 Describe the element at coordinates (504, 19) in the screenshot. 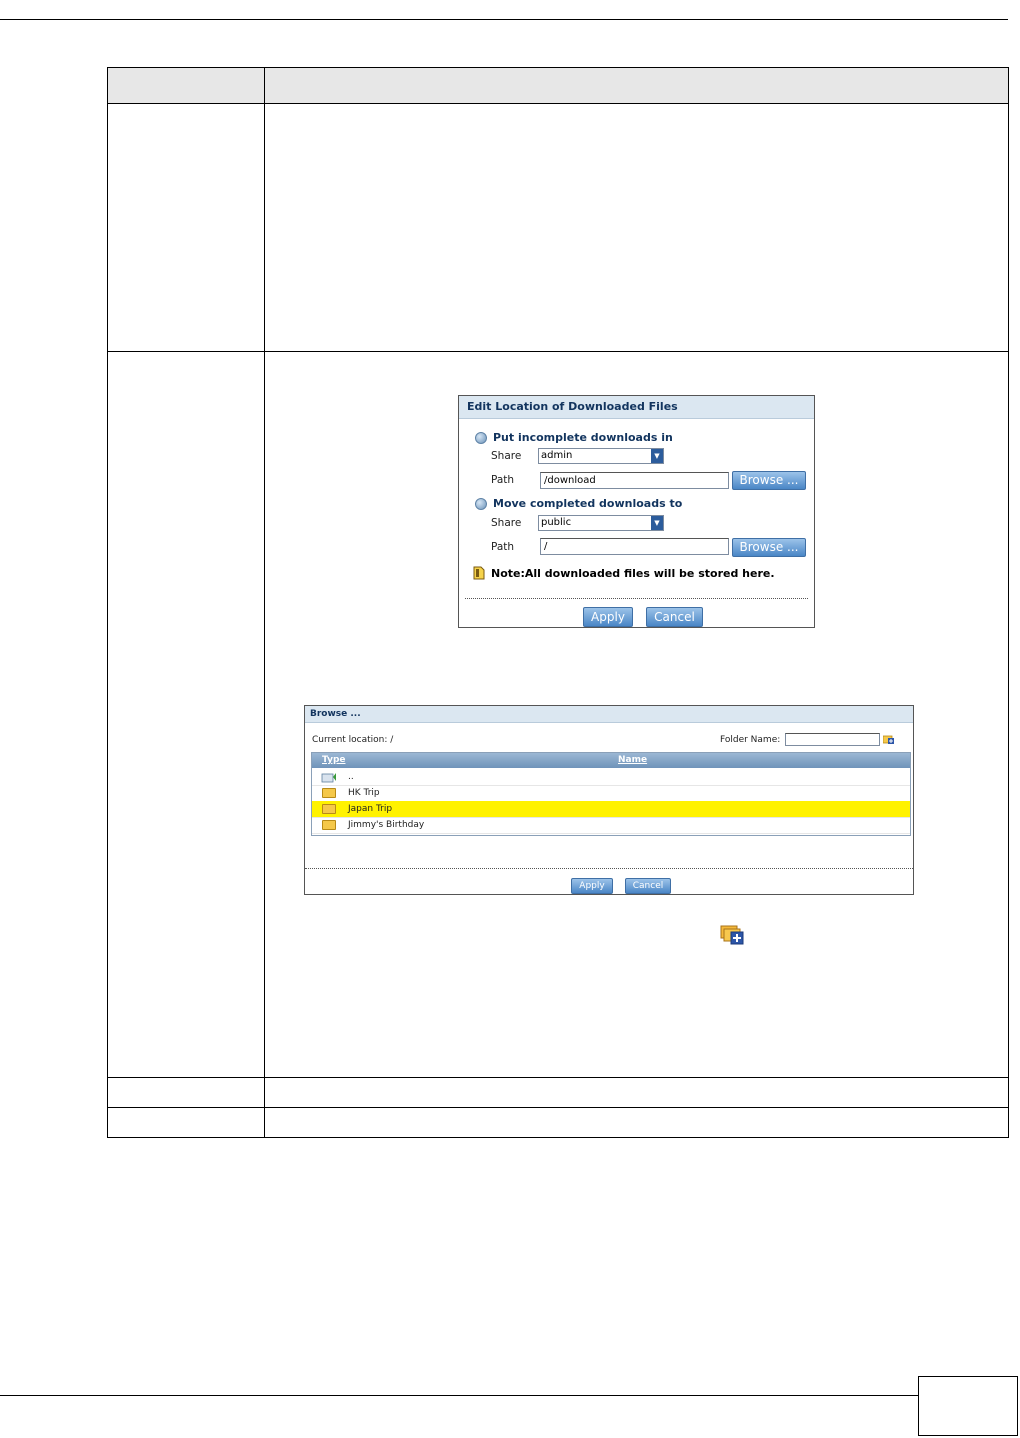

I see `header-rule` at that location.